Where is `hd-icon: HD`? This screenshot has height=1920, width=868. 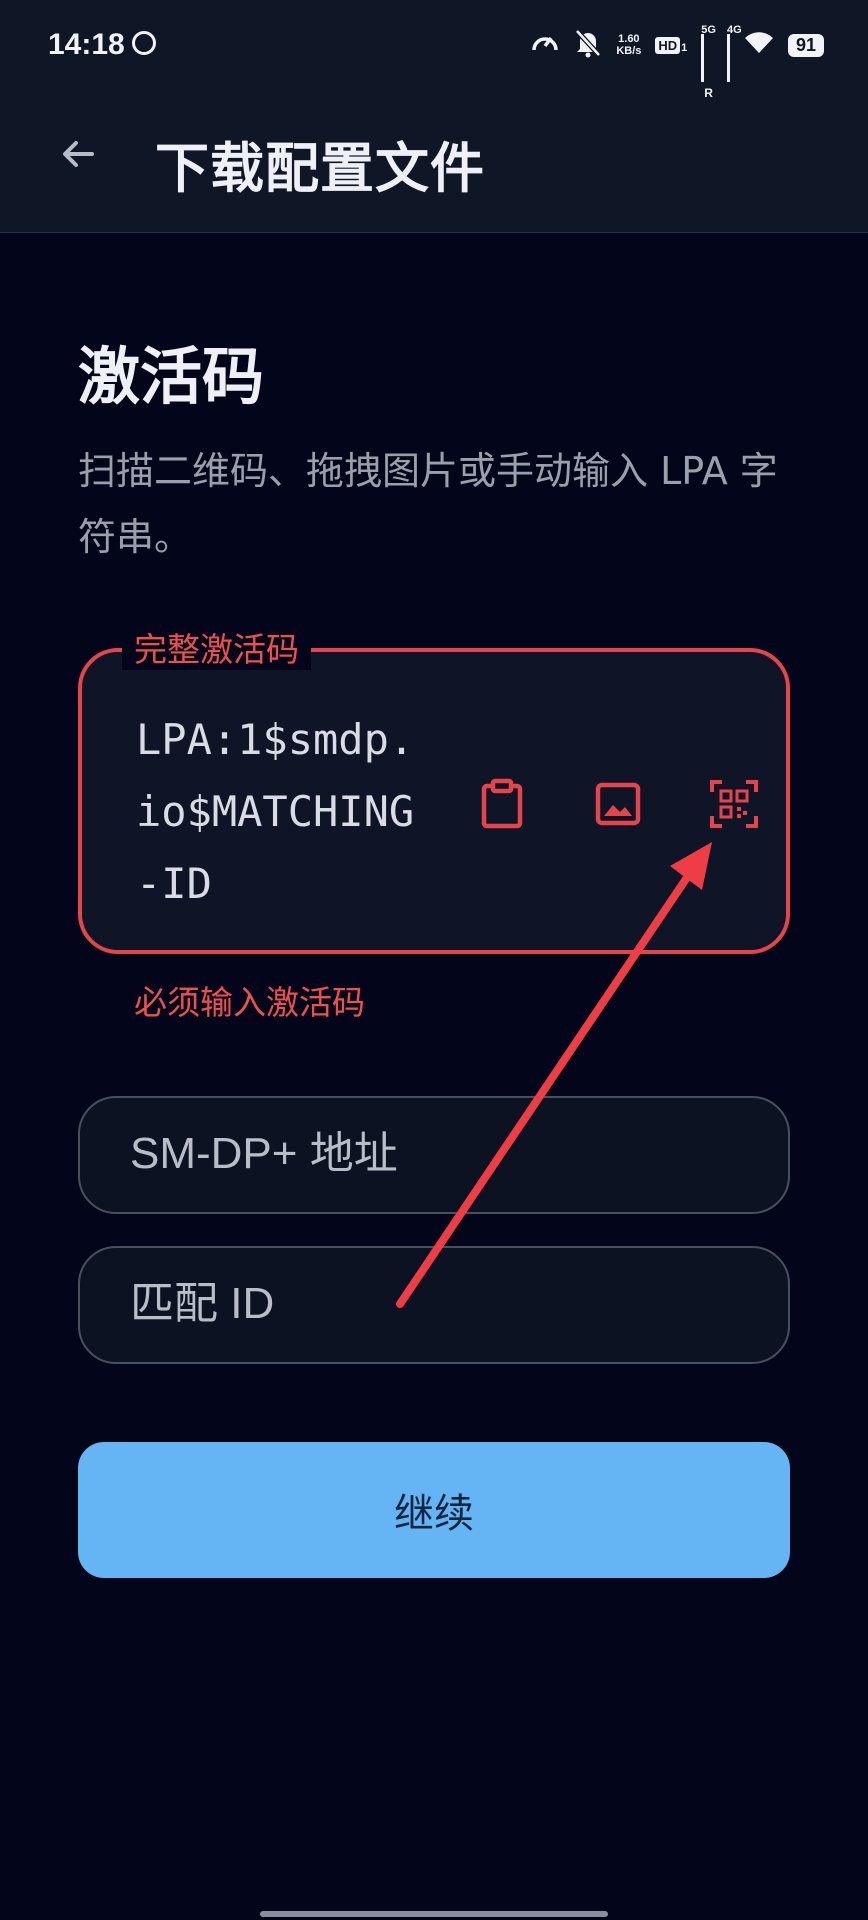 hd-icon: HD is located at coordinates (668, 45).